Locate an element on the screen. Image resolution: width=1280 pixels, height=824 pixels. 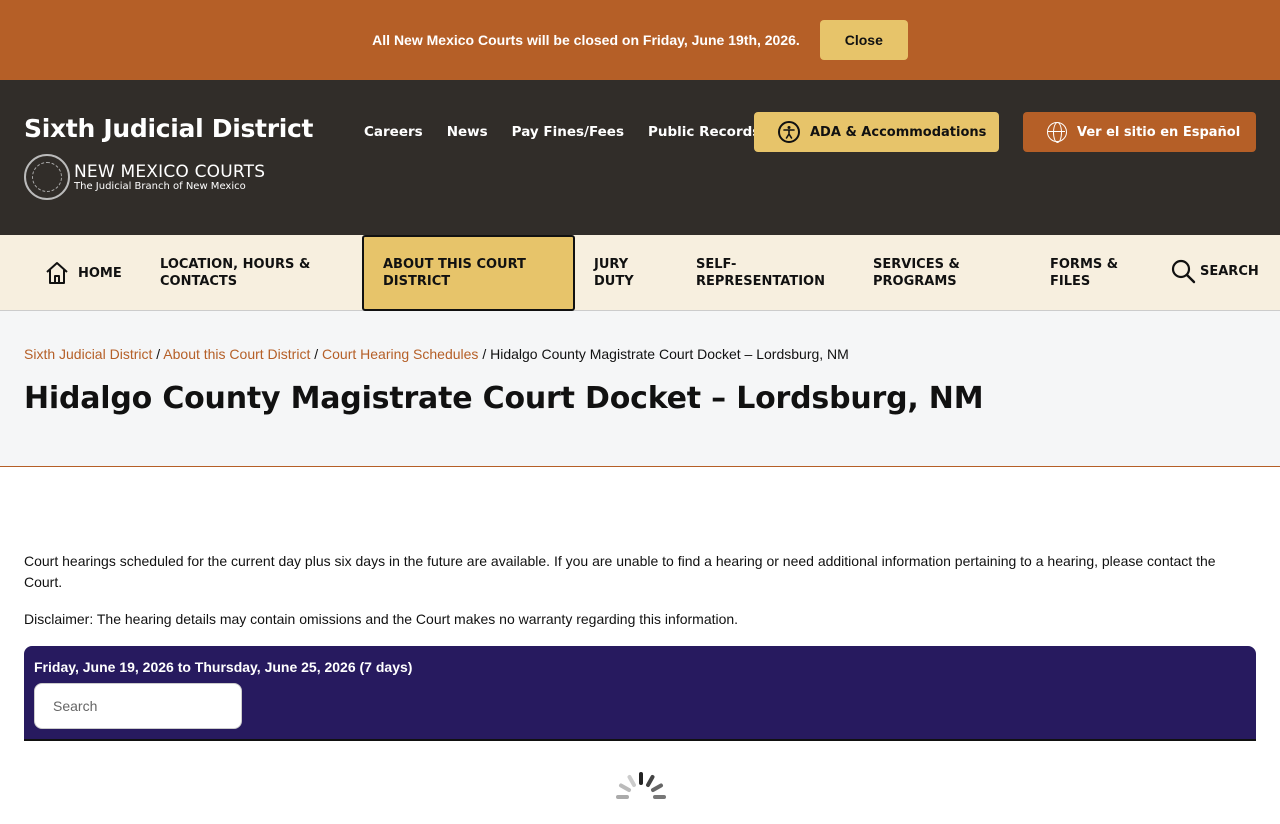
brand-tagline: The Judicial Branch of New Mexico is located at coordinates (160, 186).